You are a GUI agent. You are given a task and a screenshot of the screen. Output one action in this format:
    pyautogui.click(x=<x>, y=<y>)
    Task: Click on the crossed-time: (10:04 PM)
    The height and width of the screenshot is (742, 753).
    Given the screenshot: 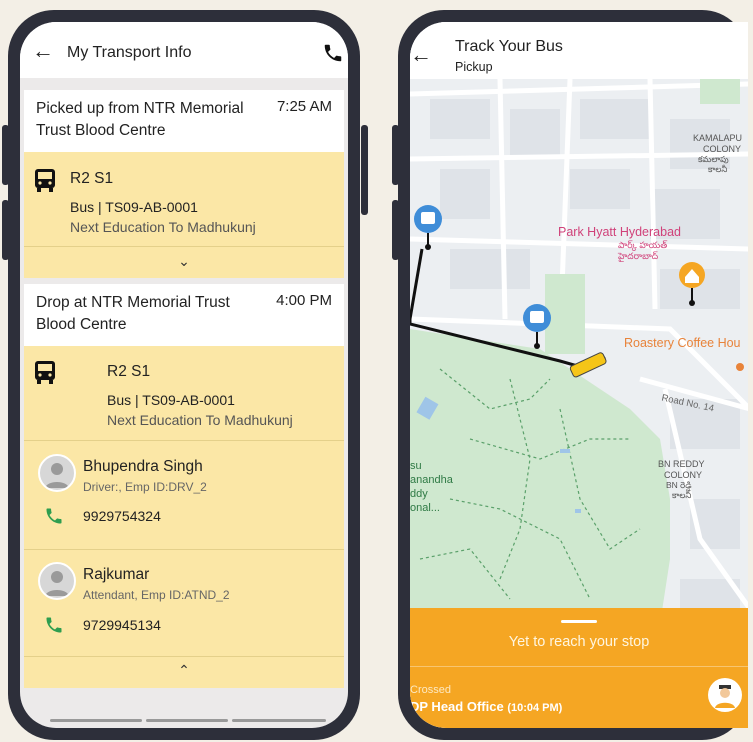 What is the action you would take?
    pyautogui.click(x=535, y=708)
    